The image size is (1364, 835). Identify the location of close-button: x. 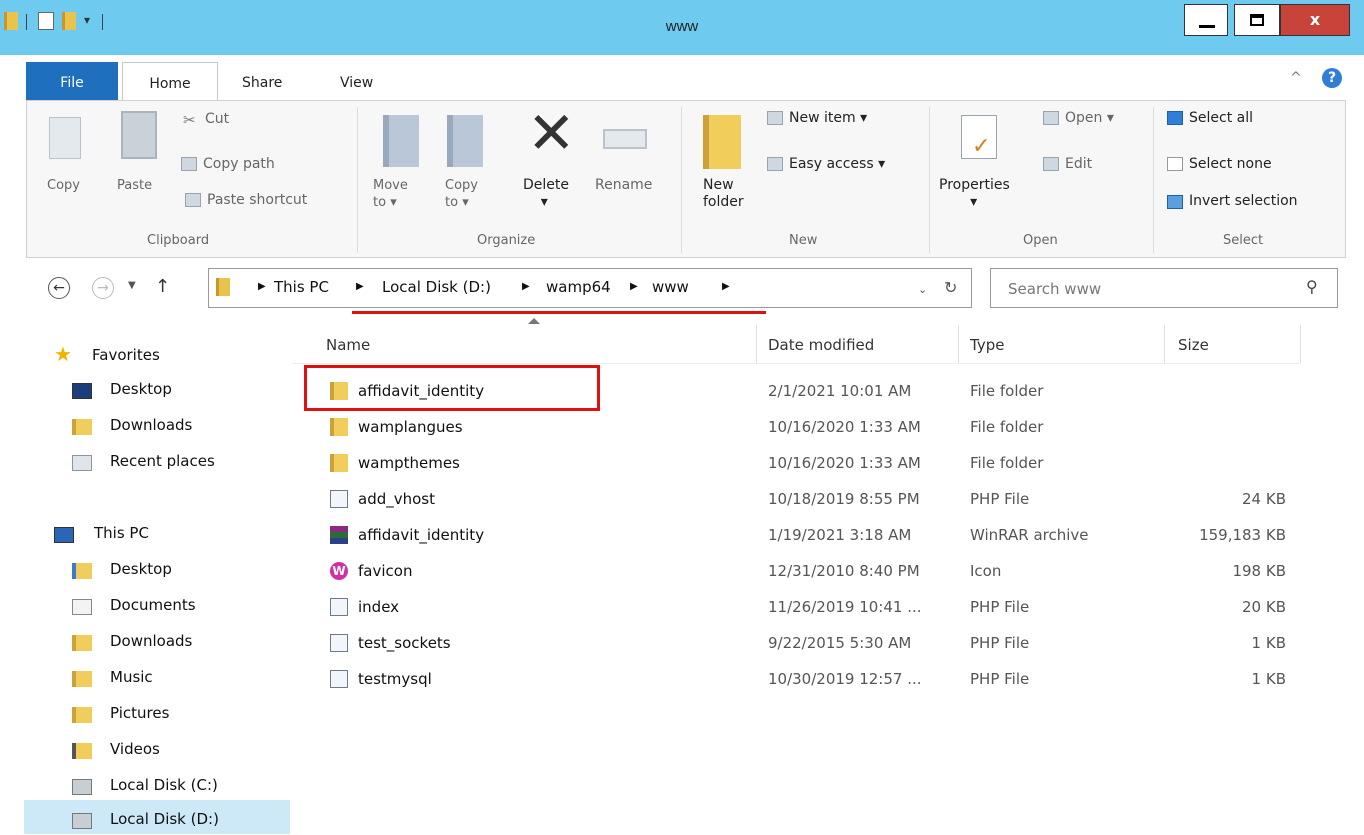
(1315, 20).